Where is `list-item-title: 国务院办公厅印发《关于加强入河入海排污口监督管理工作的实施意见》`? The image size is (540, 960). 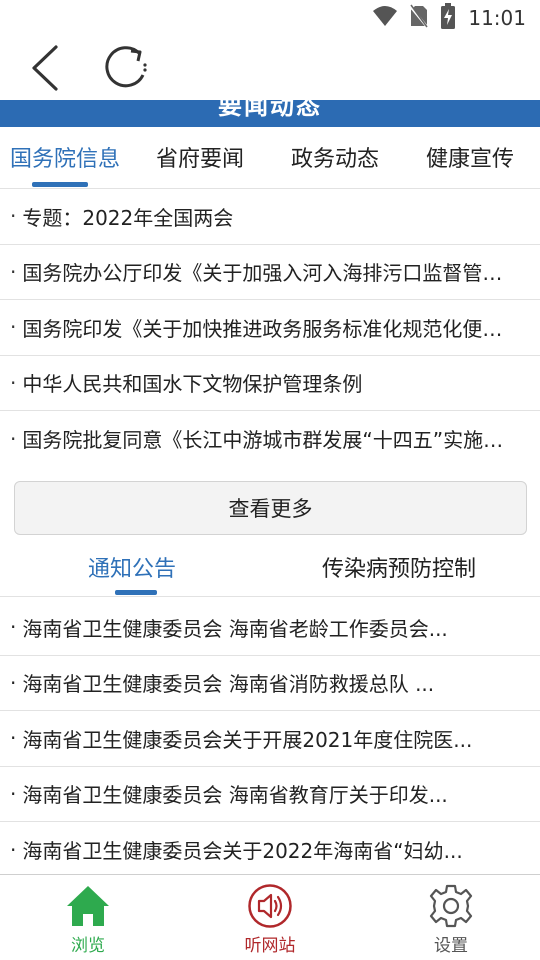 list-item-title: 国务院办公厅印发《关于加强入河入海排污口监督管理工作的实施意见》 is located at coordinates (272, 273).